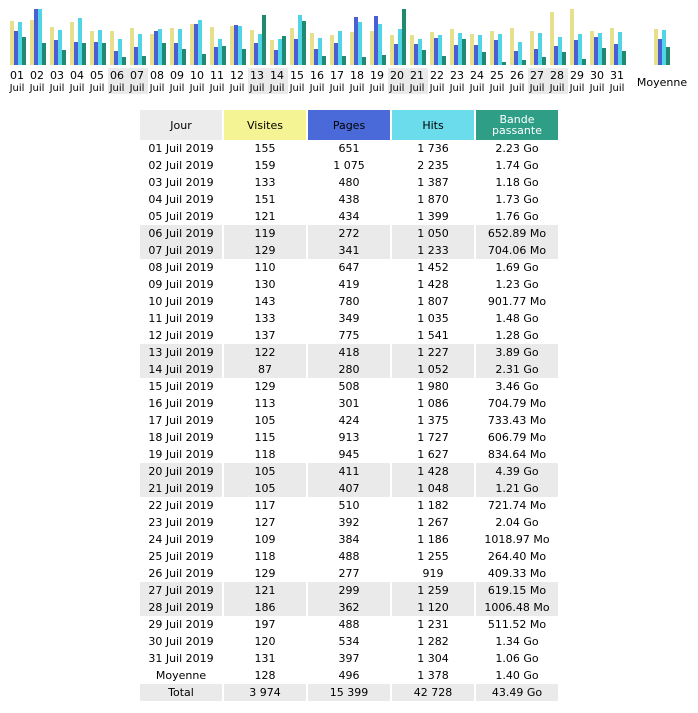  Describe the element at coordinates (181, 505) in the screenshot. I see `cell-day: 22 Juil 2019` at that location.